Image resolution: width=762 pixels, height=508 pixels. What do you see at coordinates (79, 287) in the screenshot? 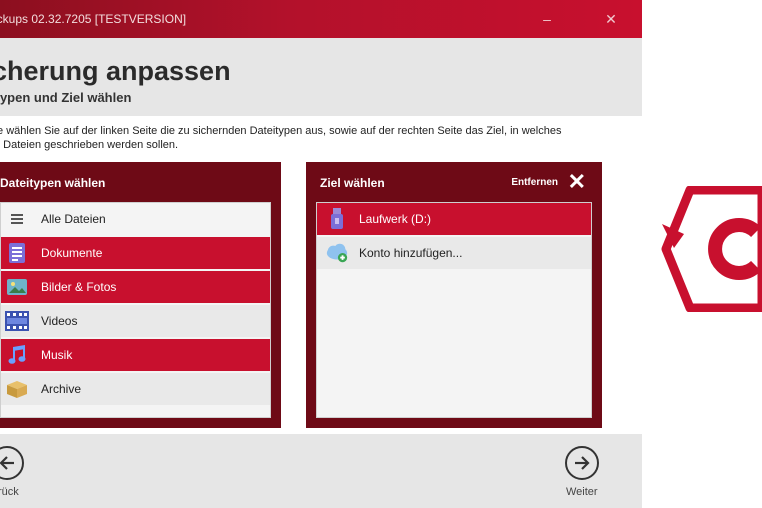
I see `file-type-label: Bilder & Fotos` at bounding box center [79, 287].